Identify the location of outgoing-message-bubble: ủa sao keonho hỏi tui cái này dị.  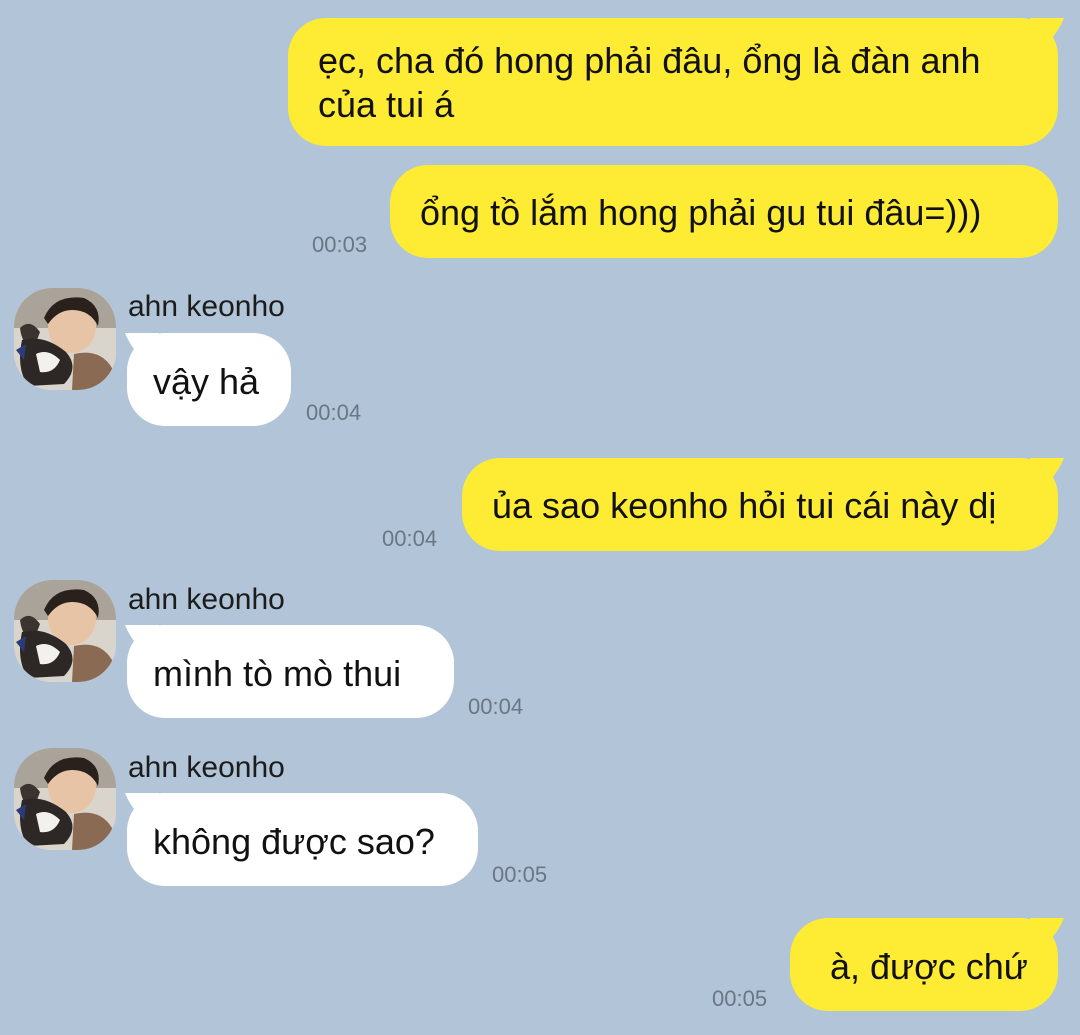
(760, 504).